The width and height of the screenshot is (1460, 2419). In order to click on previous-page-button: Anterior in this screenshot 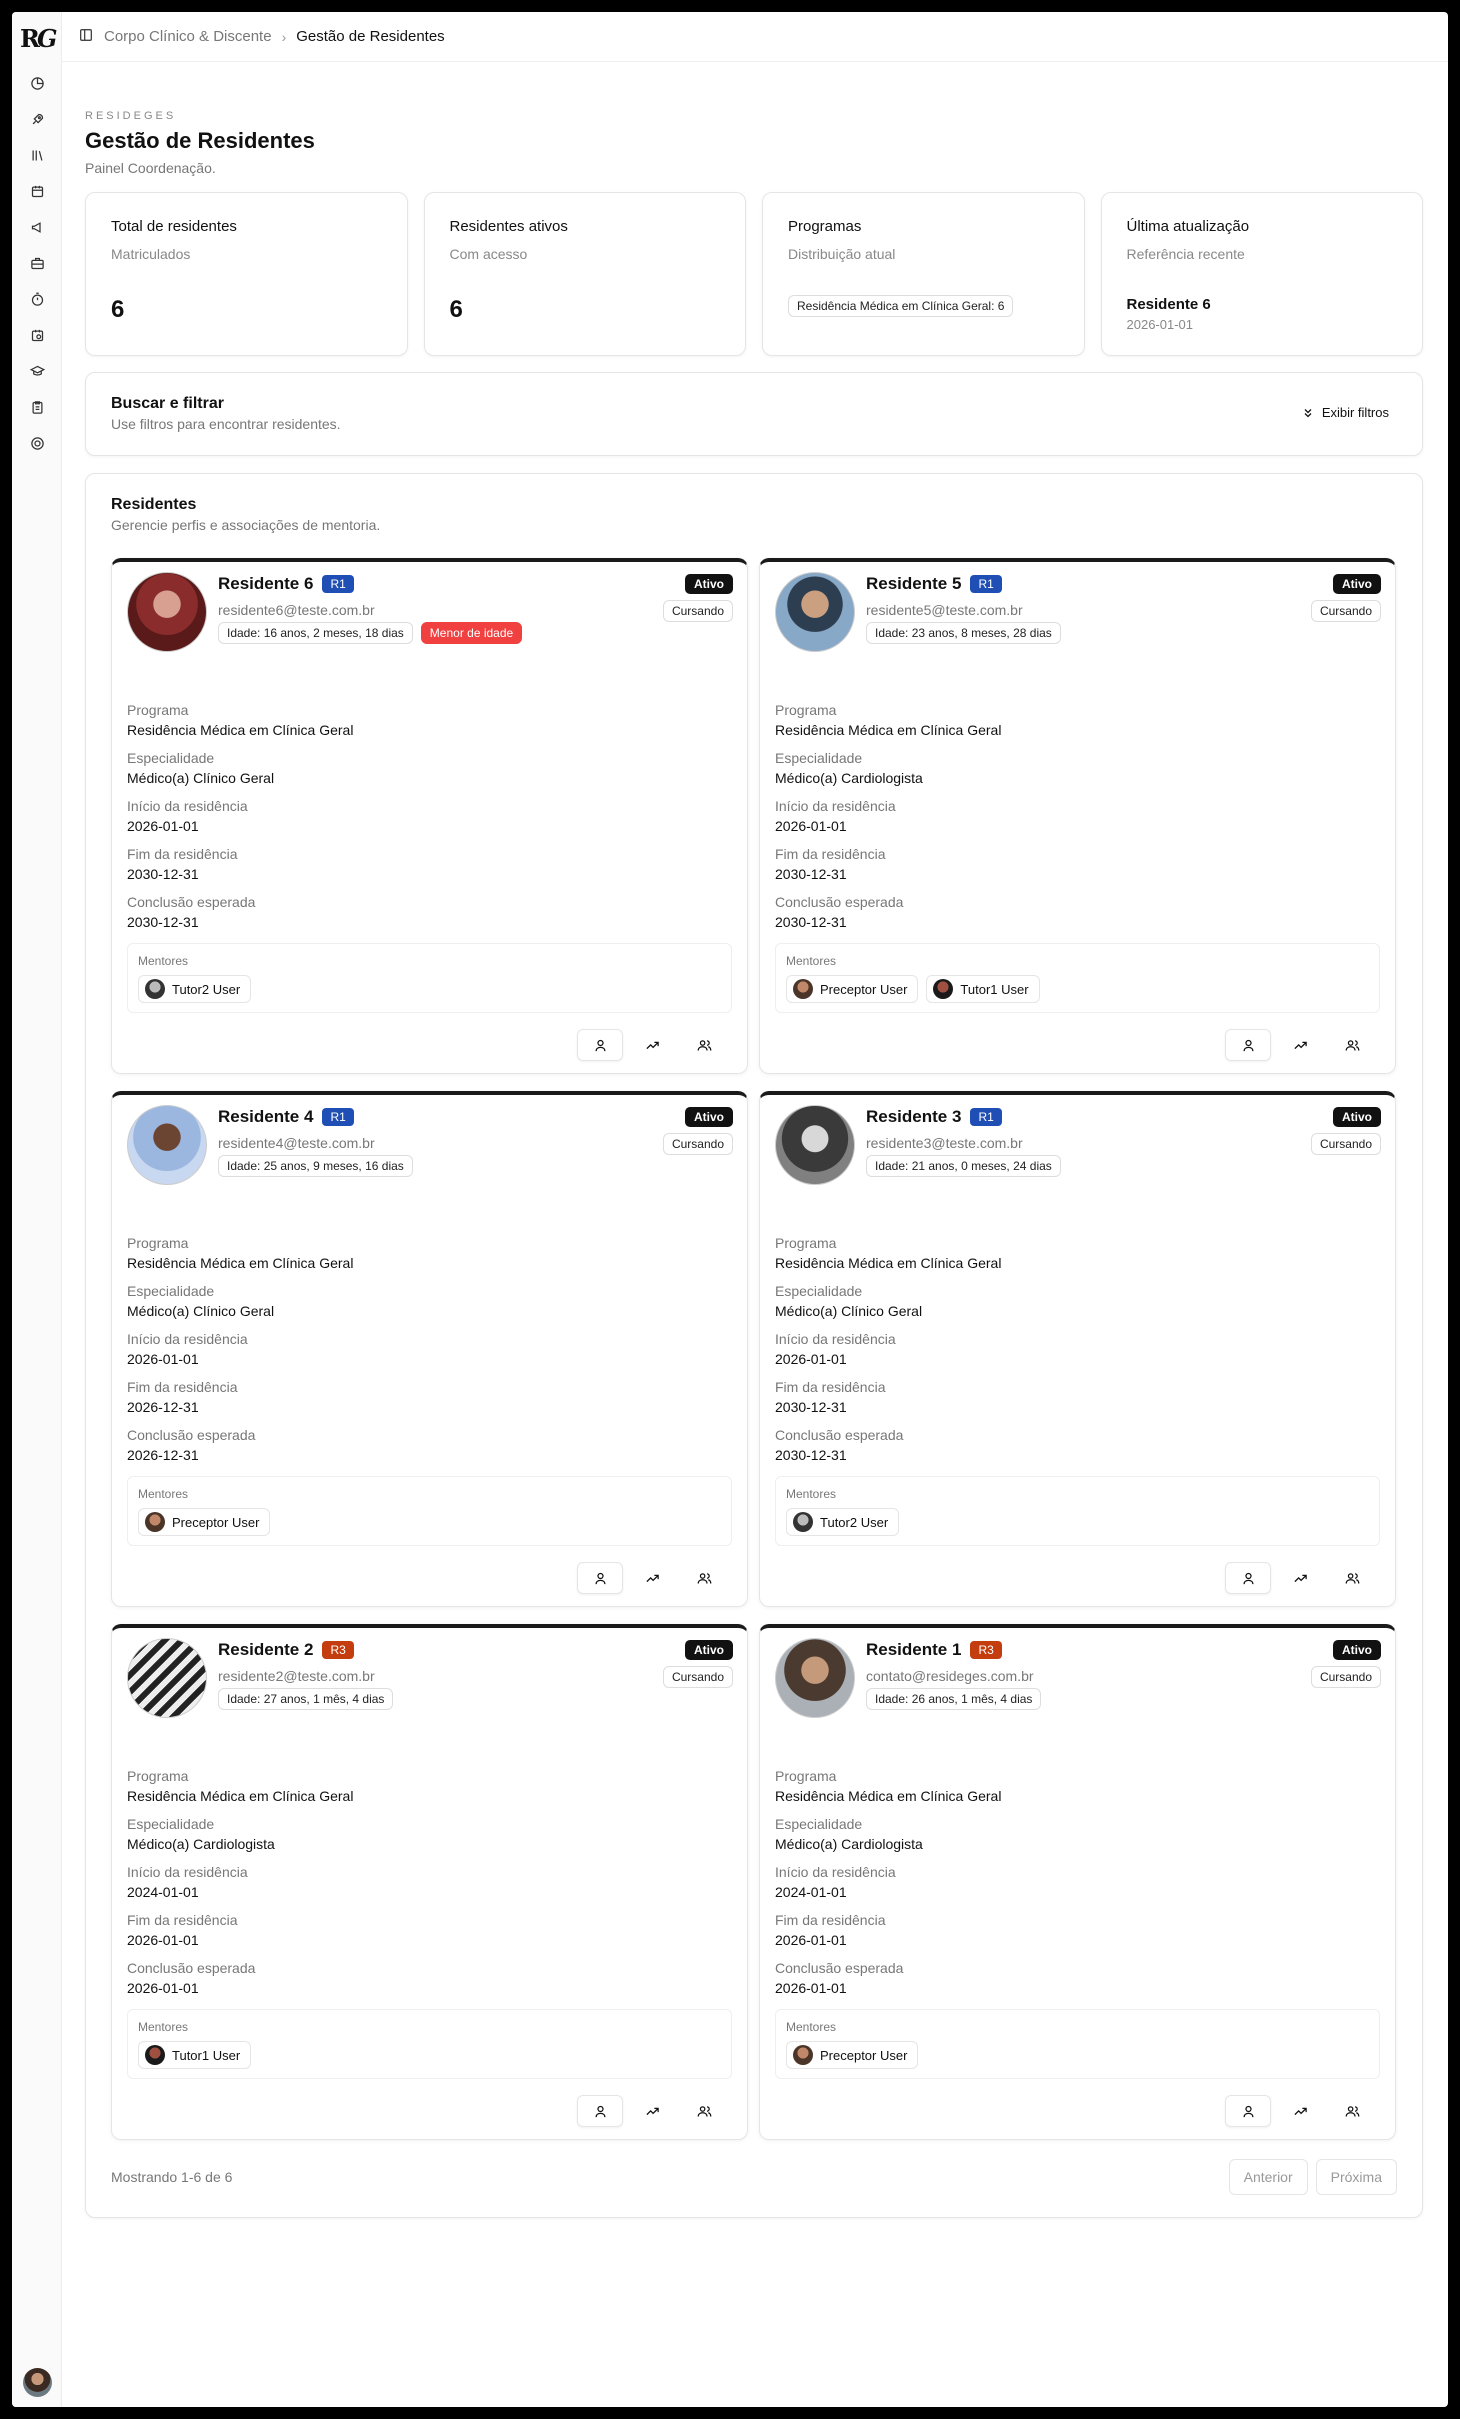, I will do `click(1268, 2177)`.